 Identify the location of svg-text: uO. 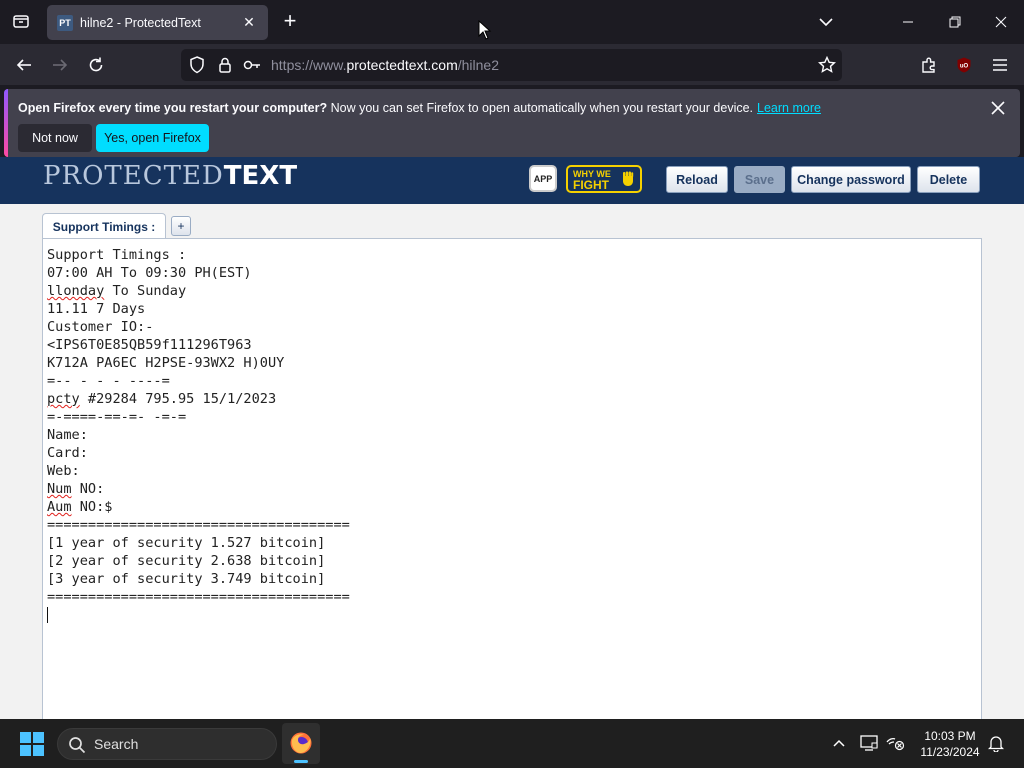
(964, 67).